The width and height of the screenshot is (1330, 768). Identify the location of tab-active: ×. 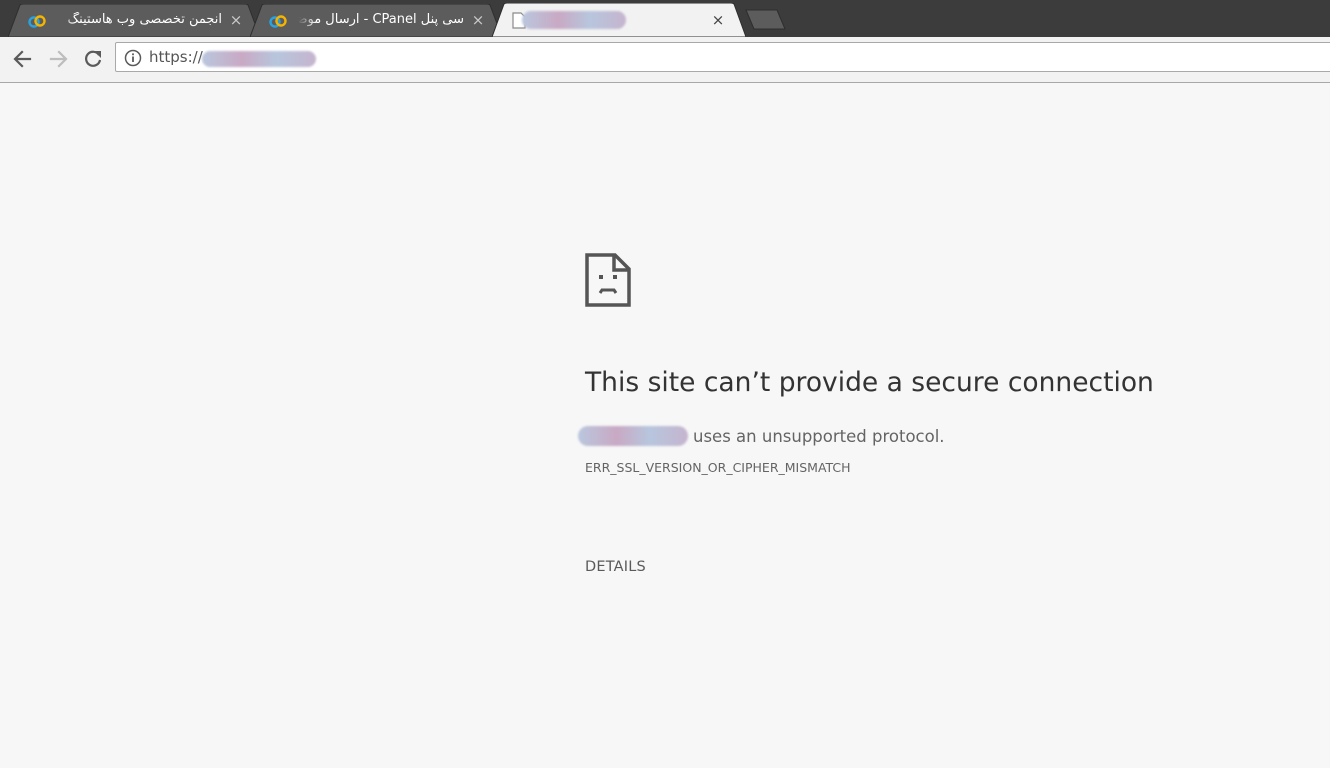
(619, 20).